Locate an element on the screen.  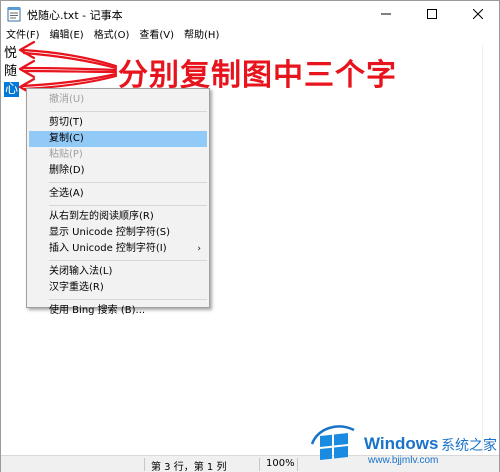
context-item-insert-unicode: 插入 Unicode 控制字符(I) › is located at coordinates (118, 249).